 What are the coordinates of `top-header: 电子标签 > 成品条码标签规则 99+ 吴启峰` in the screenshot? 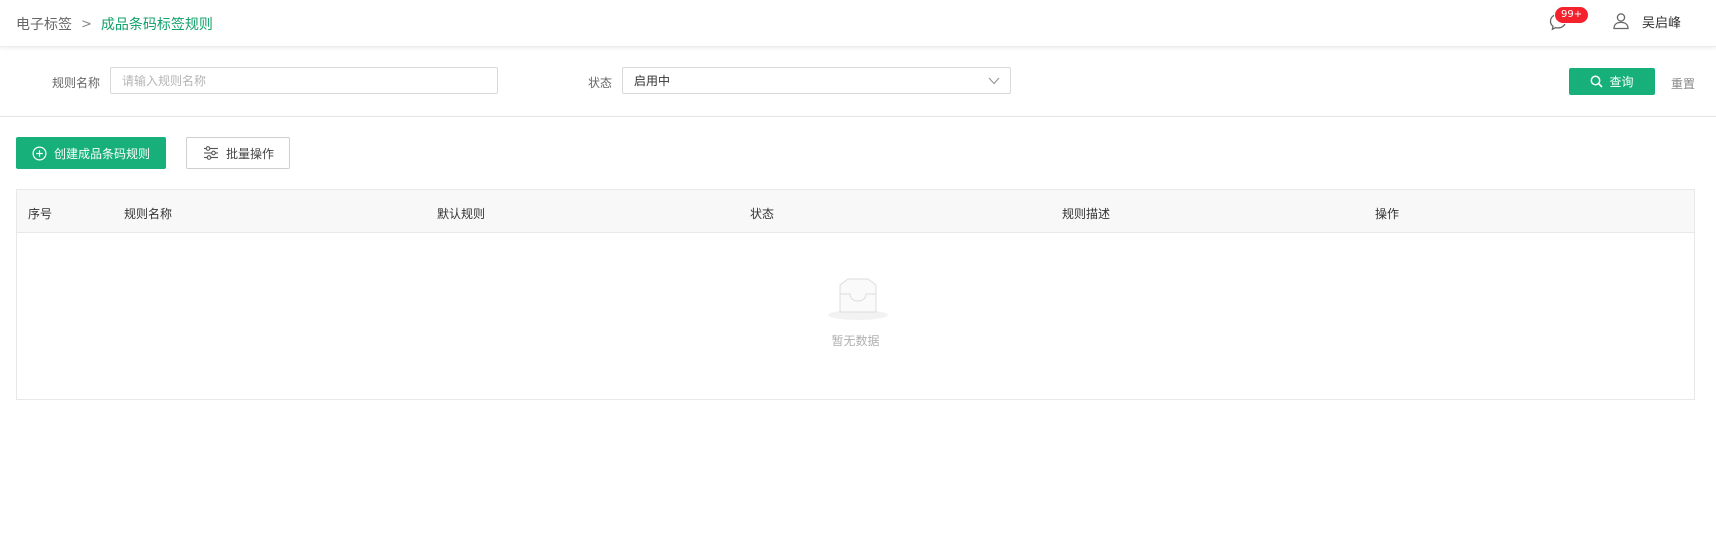 It's located at (858, 23).